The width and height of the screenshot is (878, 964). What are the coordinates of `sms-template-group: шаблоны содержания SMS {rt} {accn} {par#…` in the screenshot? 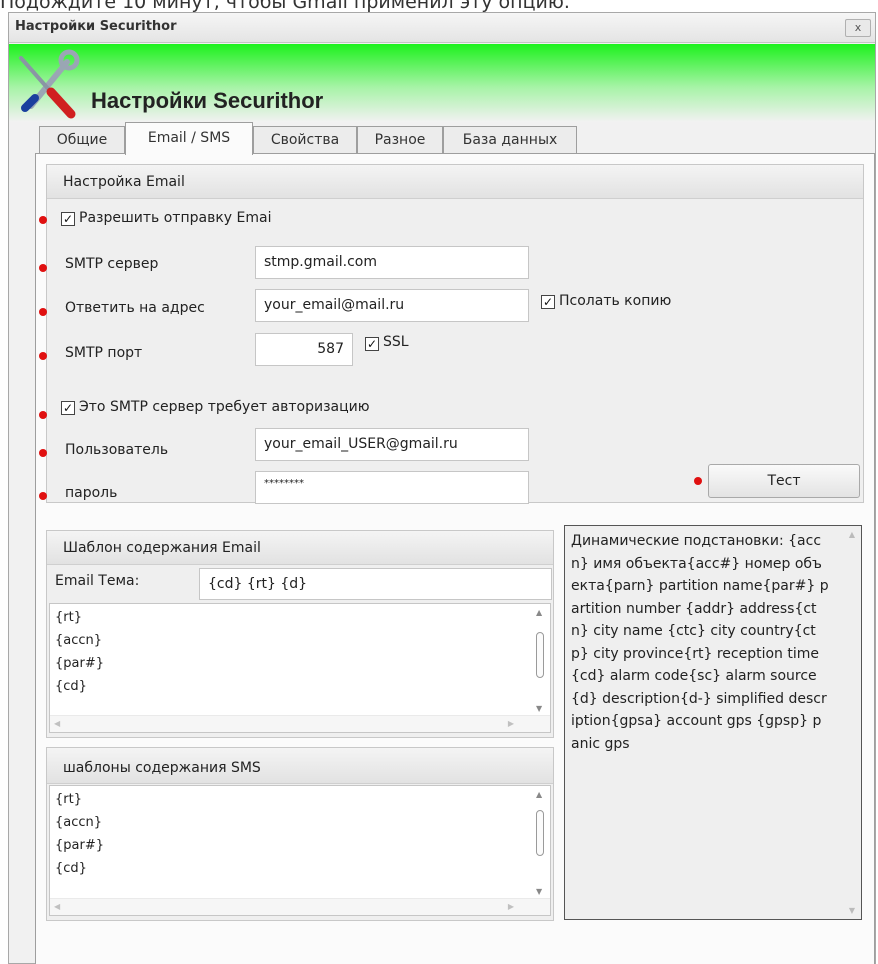 It's located at (300, 834).